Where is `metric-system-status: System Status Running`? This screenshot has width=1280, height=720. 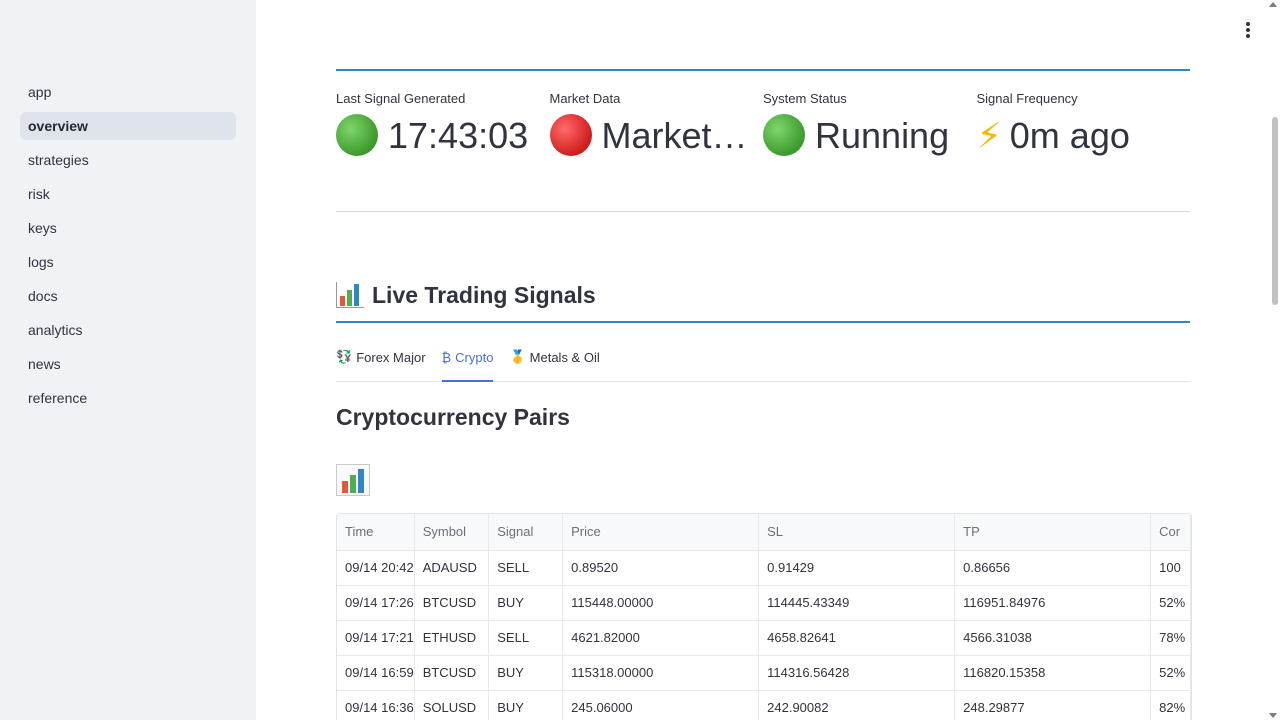
metric-system-status: System Status Running is located at coordinates (870, 124).